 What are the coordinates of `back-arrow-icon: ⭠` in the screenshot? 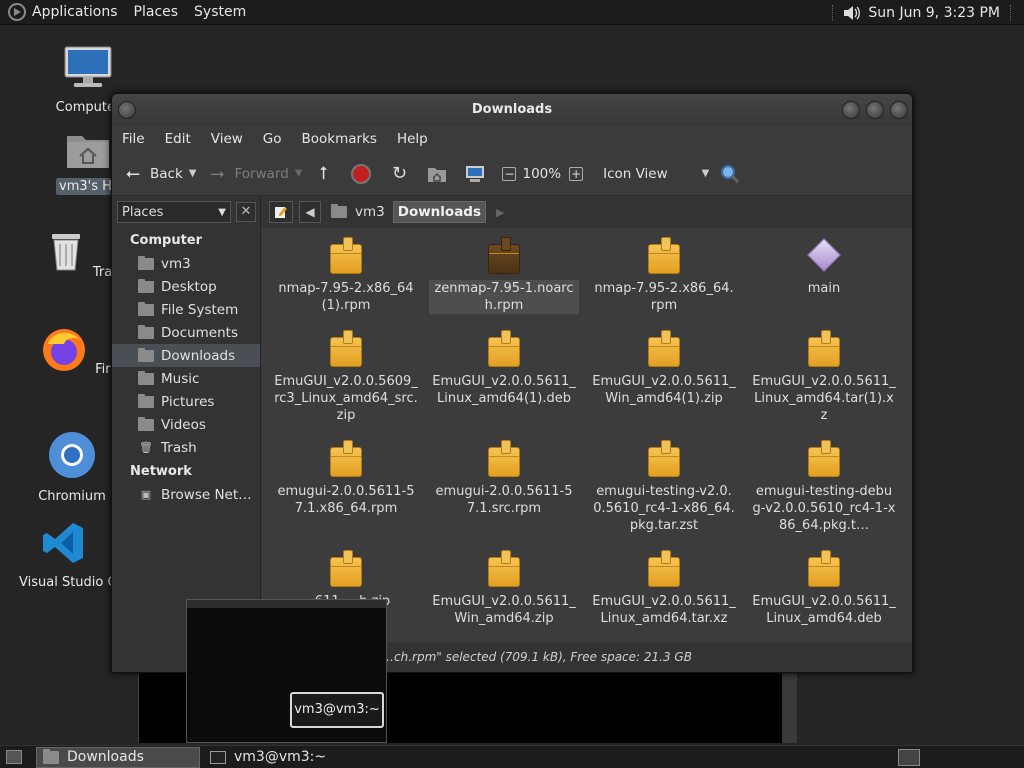 It's located at (133, 173).